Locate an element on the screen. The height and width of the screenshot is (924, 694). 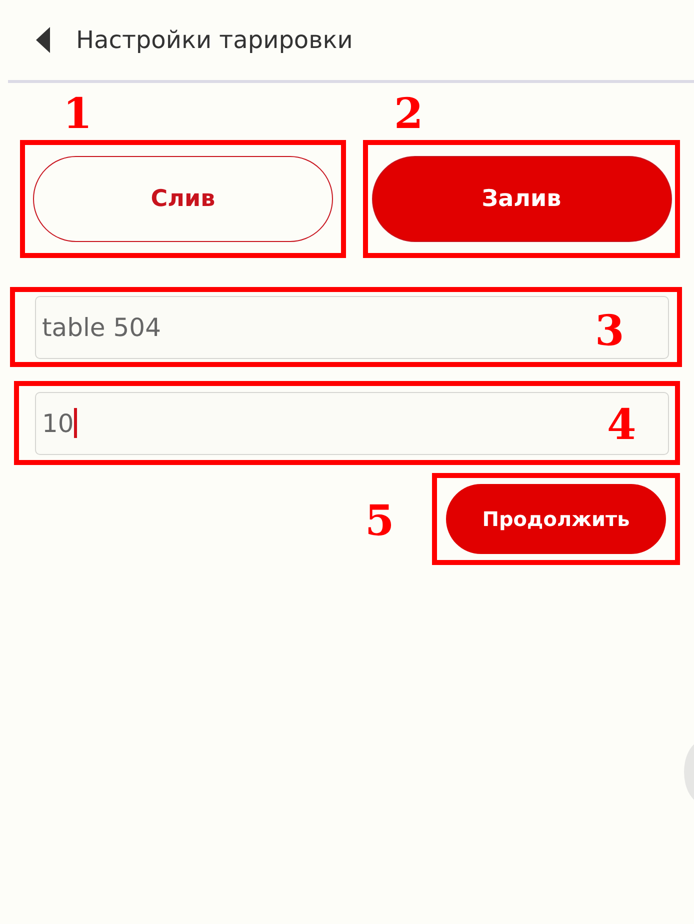
annotation-number: 2 is located at coordinates (409, 114).